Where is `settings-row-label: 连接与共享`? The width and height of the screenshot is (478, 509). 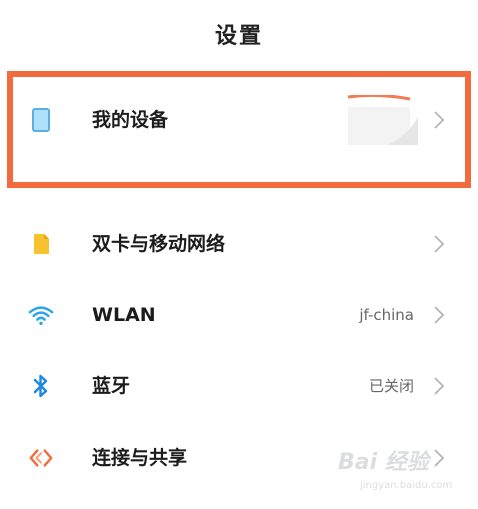
settings-row-label: 连接与共享 is located at coordinates (140, 458).